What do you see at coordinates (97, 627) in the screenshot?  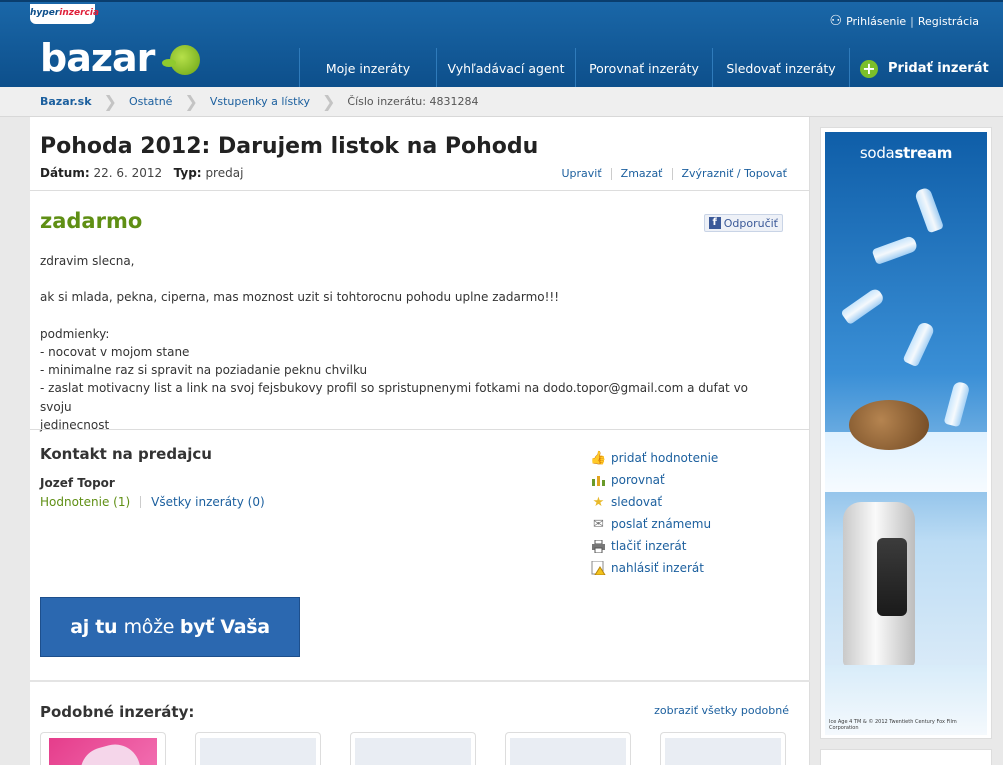 I see `banner-text-1: aj tu` at bounding box center [97, 627].